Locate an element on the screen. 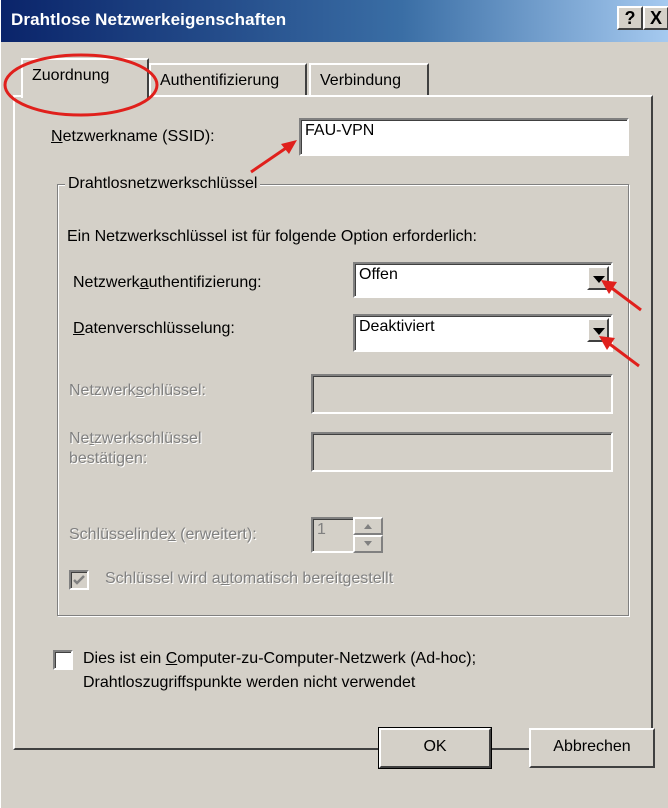 This screenshot has height=808, width=668. encryption-select: Deaktiviert is located at coordinates (483, 333).